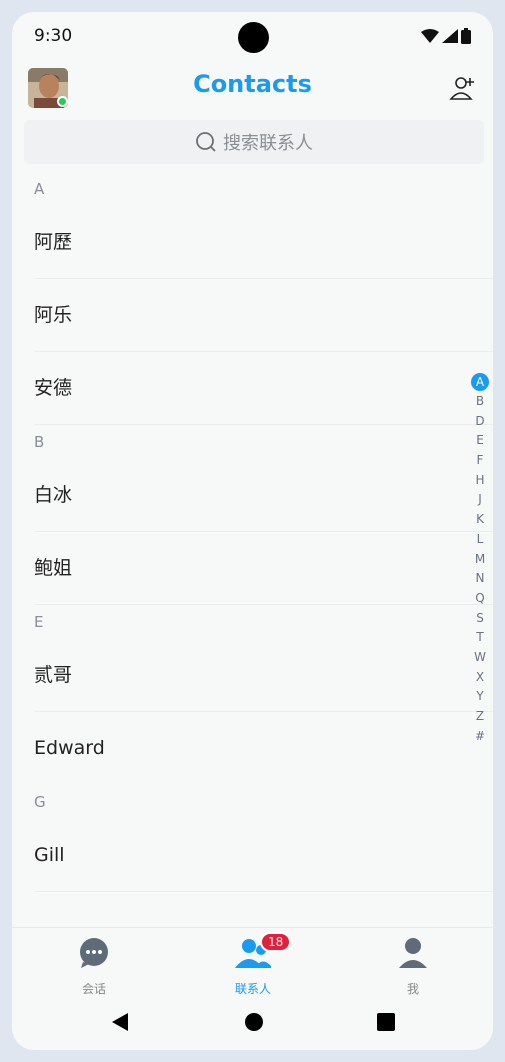 The height and width of the screenshot is (1062, 505). I want to click on index-letter: B, so click(480, 402).